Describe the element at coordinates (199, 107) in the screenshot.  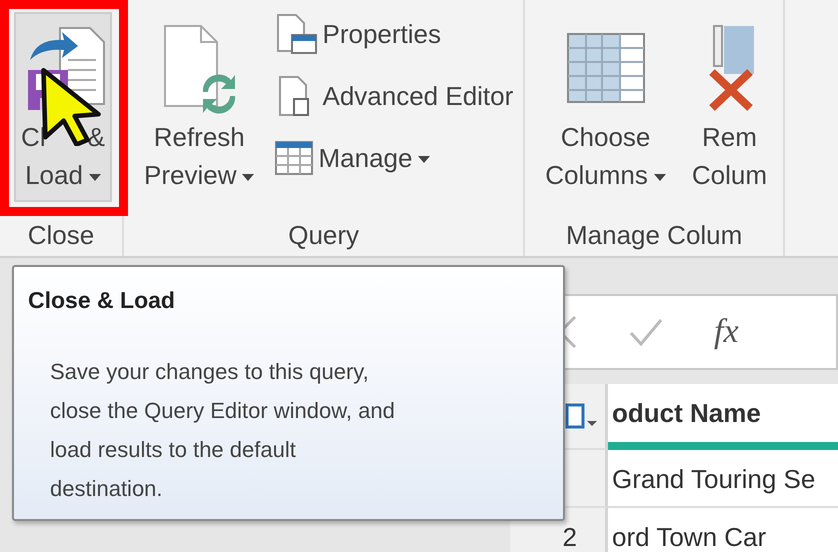
I see `ribbon-button: Refresh Preview` at that location.